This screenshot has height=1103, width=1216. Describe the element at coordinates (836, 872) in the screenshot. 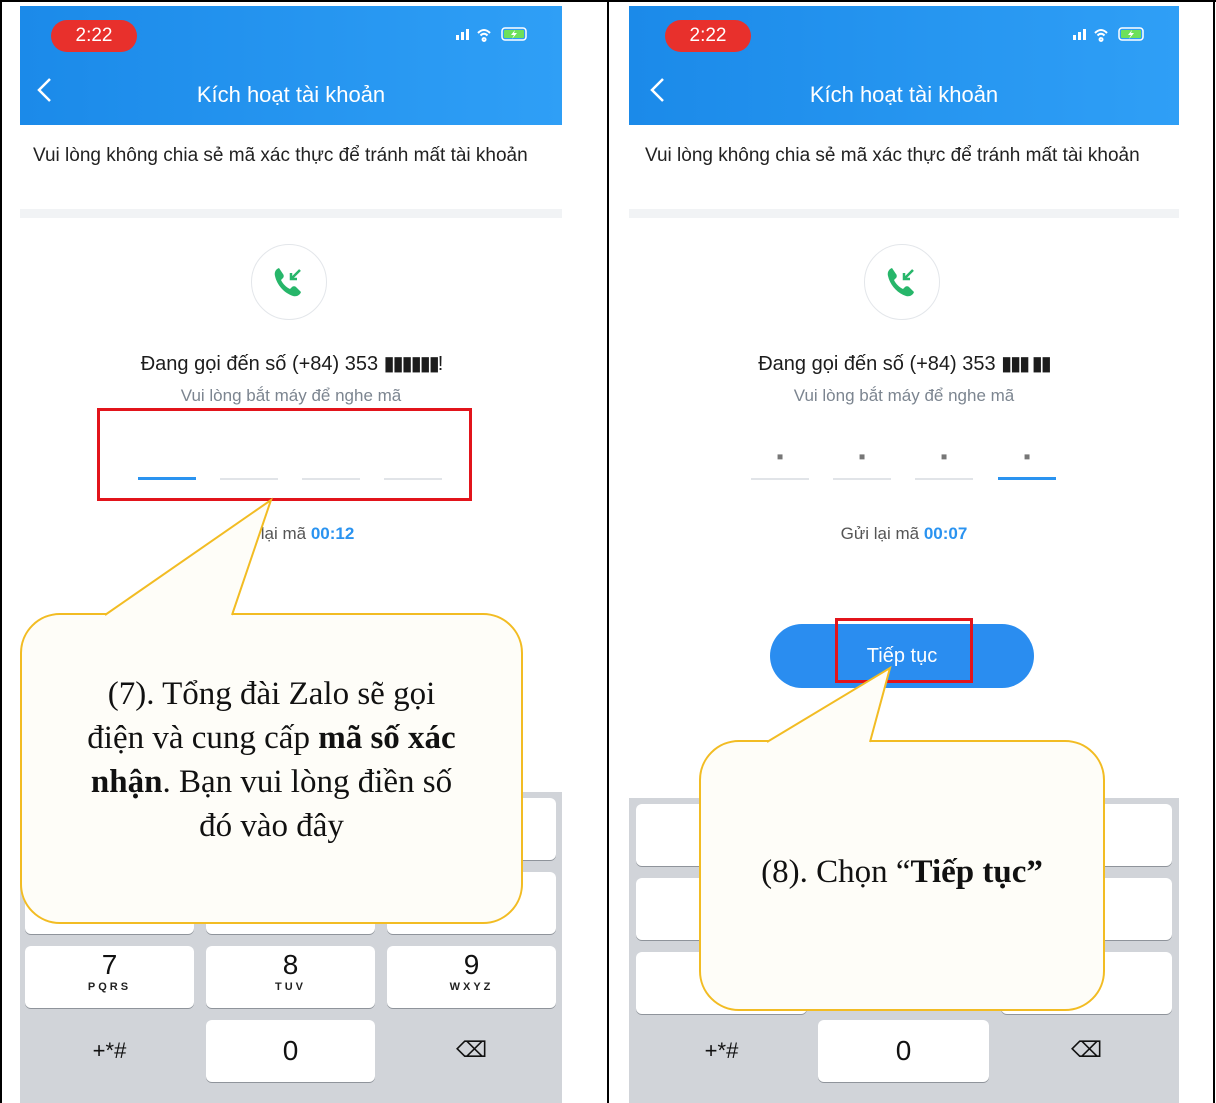

I see `annotation-span: (8). Chọn “` at that location.